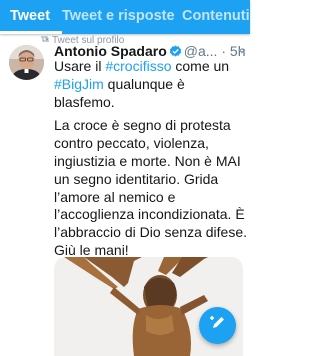  I want to click on tweet-text-segment: Usare il, so click(80, 66).